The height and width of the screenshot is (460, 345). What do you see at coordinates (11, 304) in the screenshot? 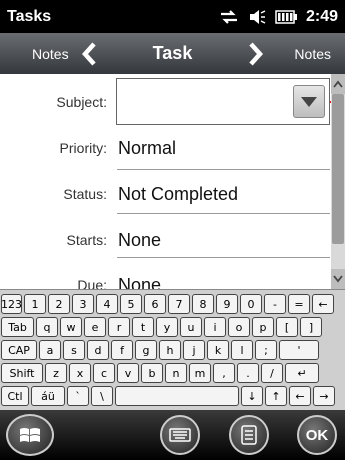
I see `key-123: 123` at bounding box center [11, 304].